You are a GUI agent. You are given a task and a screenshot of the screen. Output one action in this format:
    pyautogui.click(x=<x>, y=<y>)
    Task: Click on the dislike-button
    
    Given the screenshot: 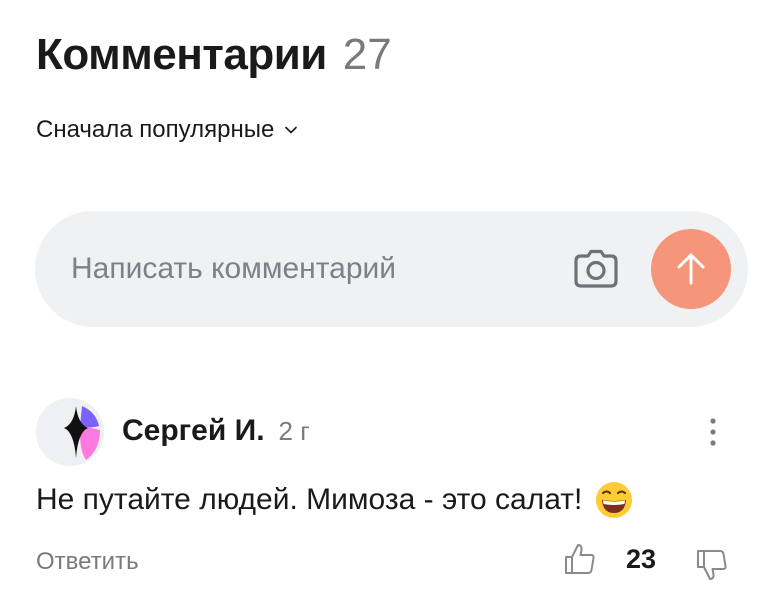 What is the action you would take?
    pyautogui.click(x=712, y=565)
    